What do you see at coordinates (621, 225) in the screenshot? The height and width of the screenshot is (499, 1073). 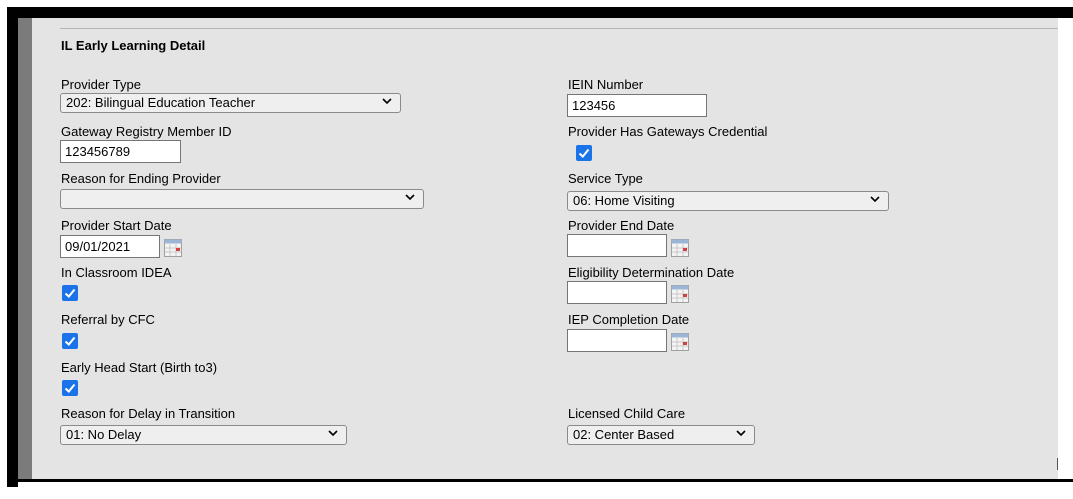 I see `end-date-label: Provider End Date` at bounding box center [621, 225].